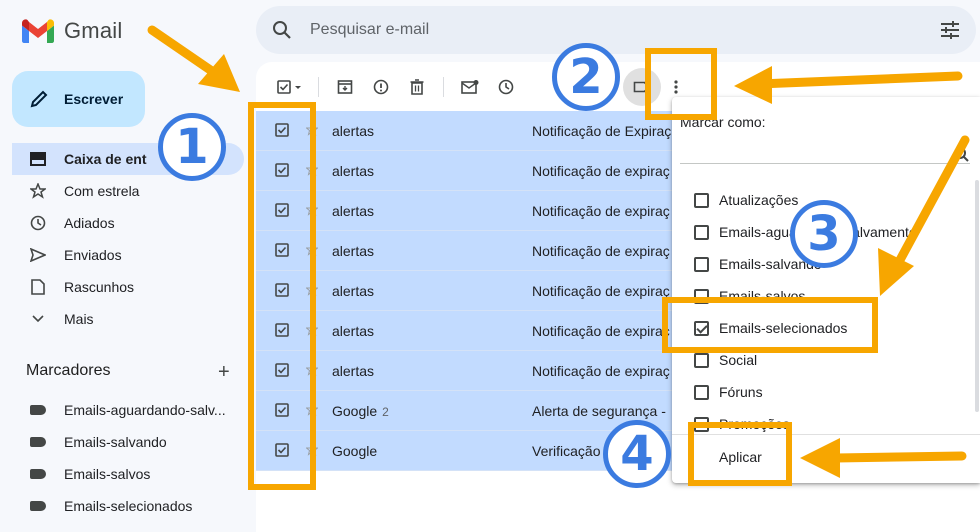 The width and height of the screenshot is (980, 532). What do you see at coordinates (193, 58) in the screenshot?
I see `arrow-to-checkboxes` at bounding box center [193, 58].